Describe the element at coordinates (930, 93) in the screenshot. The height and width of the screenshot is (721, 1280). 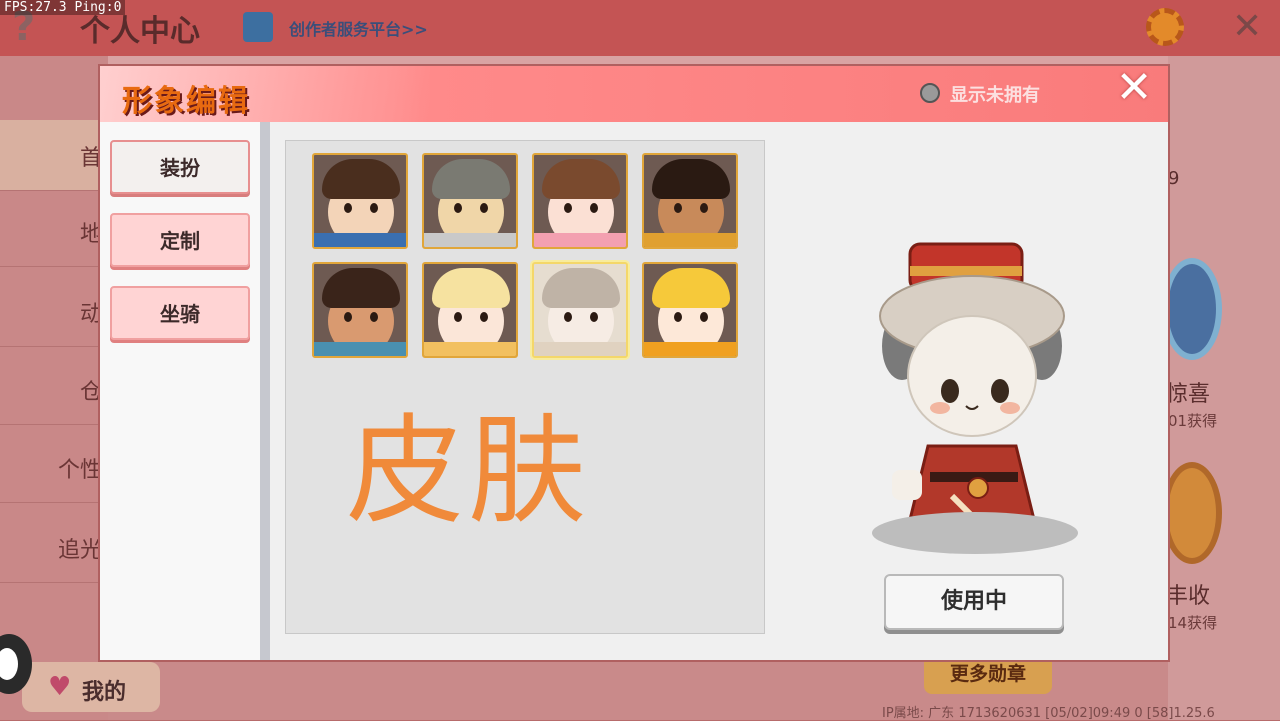
I see `show-unowned-radio` at that location.